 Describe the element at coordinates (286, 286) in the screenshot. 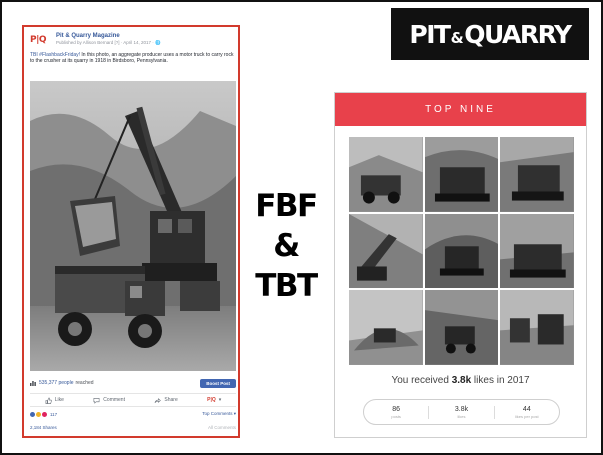

I see `tbt-label: TBT` at that location.